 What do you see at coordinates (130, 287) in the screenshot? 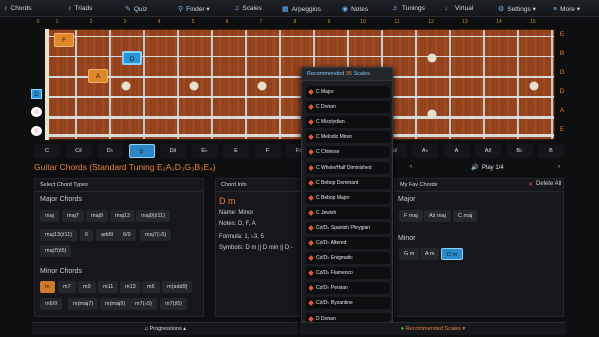
I see `chord-type-chip: m13` at bounding box center [130, 287].